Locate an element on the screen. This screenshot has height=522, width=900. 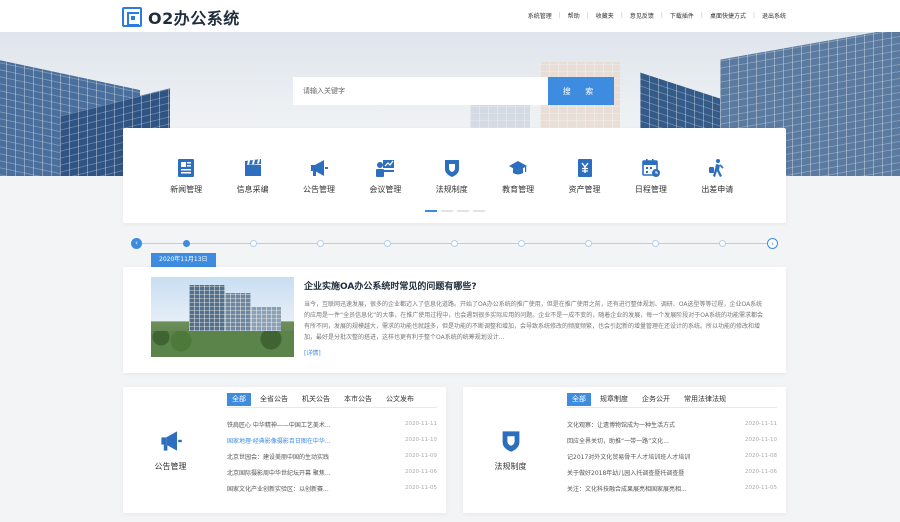
list-item: 关于做好2018年幼儿园入托调查暨托调查暨 2020-11-06 is located at coordinates (672, 472).